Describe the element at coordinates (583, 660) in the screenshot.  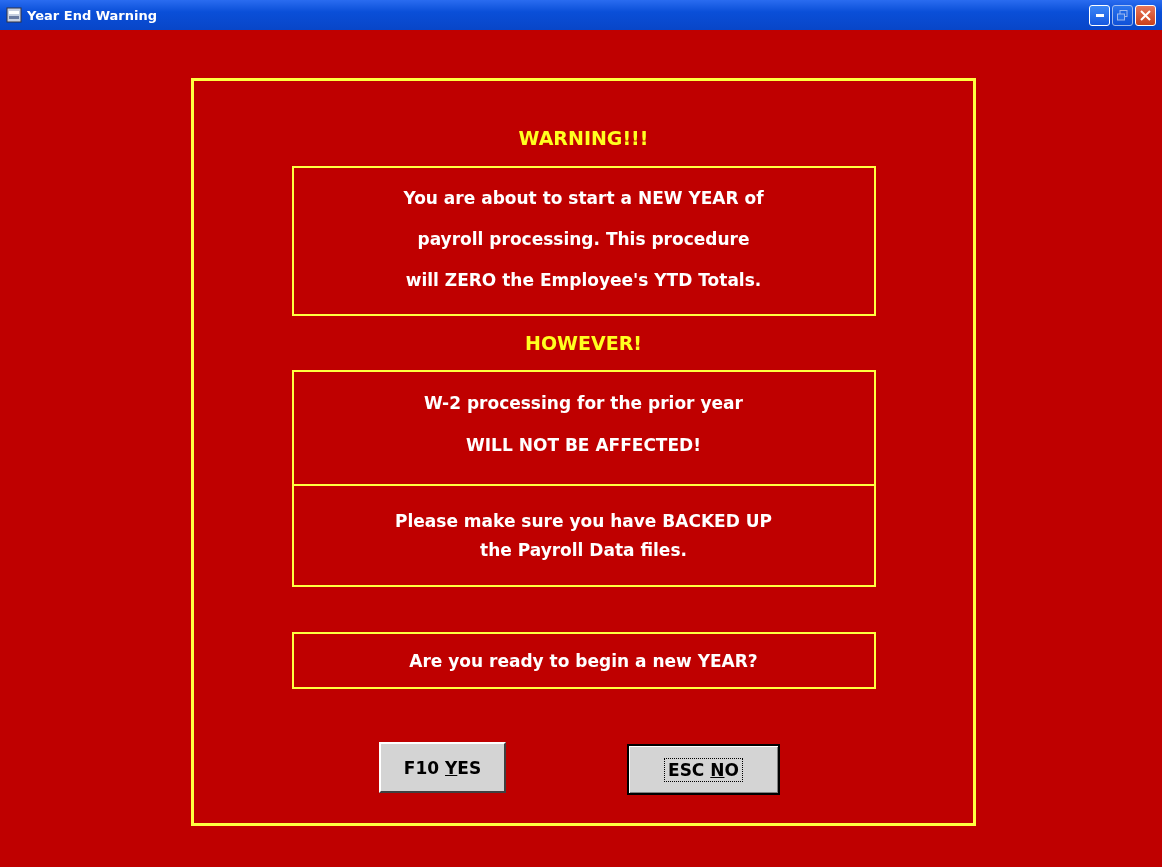
I see `notice-text: Are you ready to begin a new YEAR?` at that location.